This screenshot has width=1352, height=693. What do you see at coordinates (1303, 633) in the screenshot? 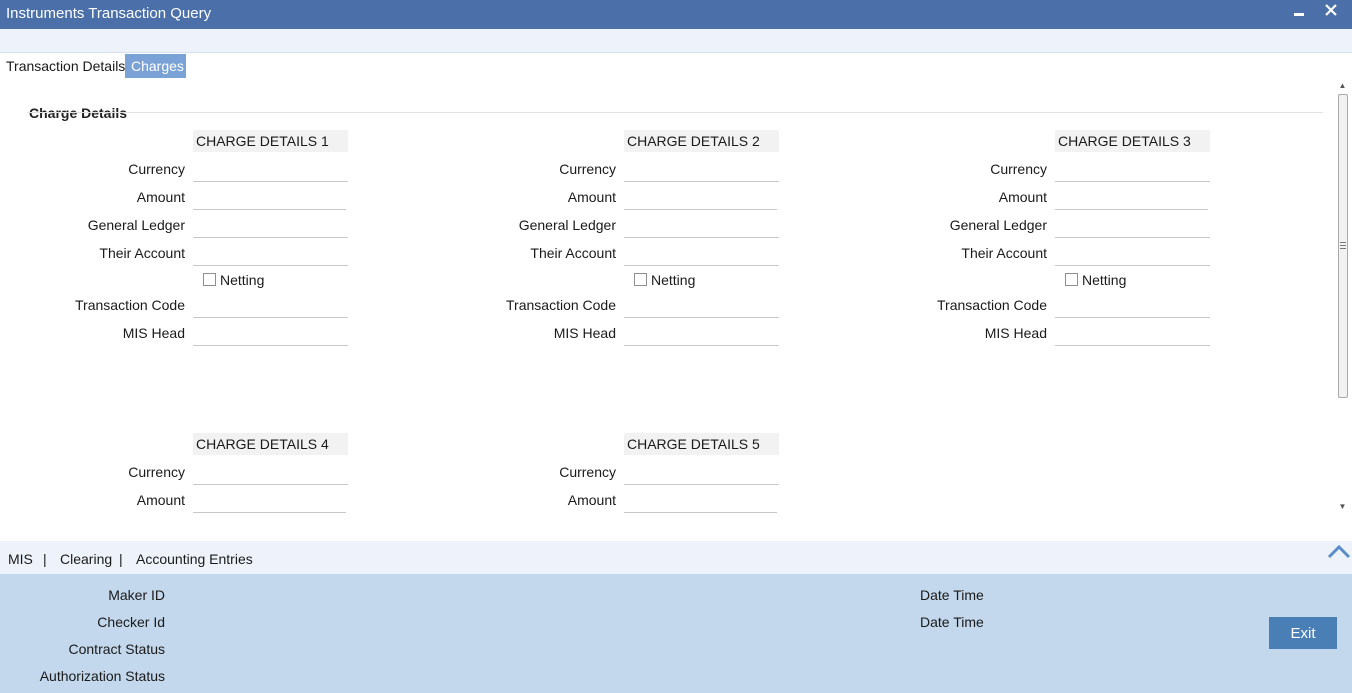
I see `exit-button: Exit` at bounding box center [1303, 633].